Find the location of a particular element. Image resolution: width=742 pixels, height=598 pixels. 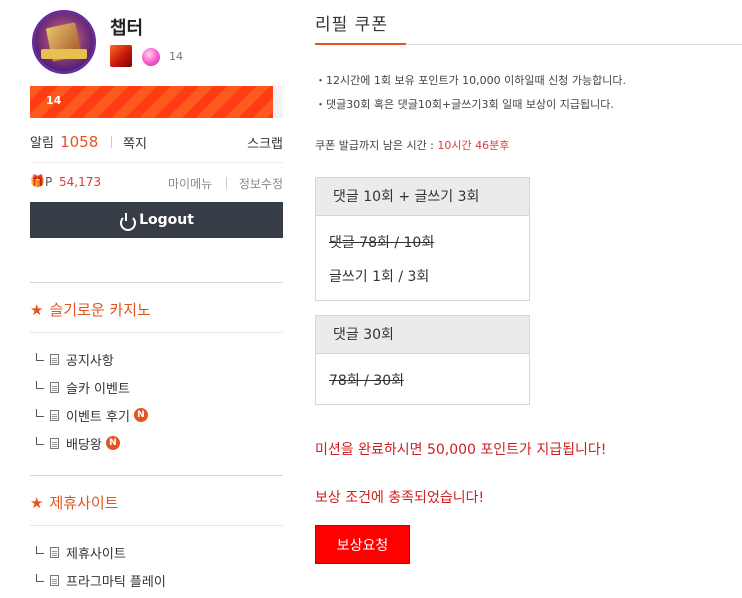

alarm-count: 1058 is located at coordinates (79, 142).